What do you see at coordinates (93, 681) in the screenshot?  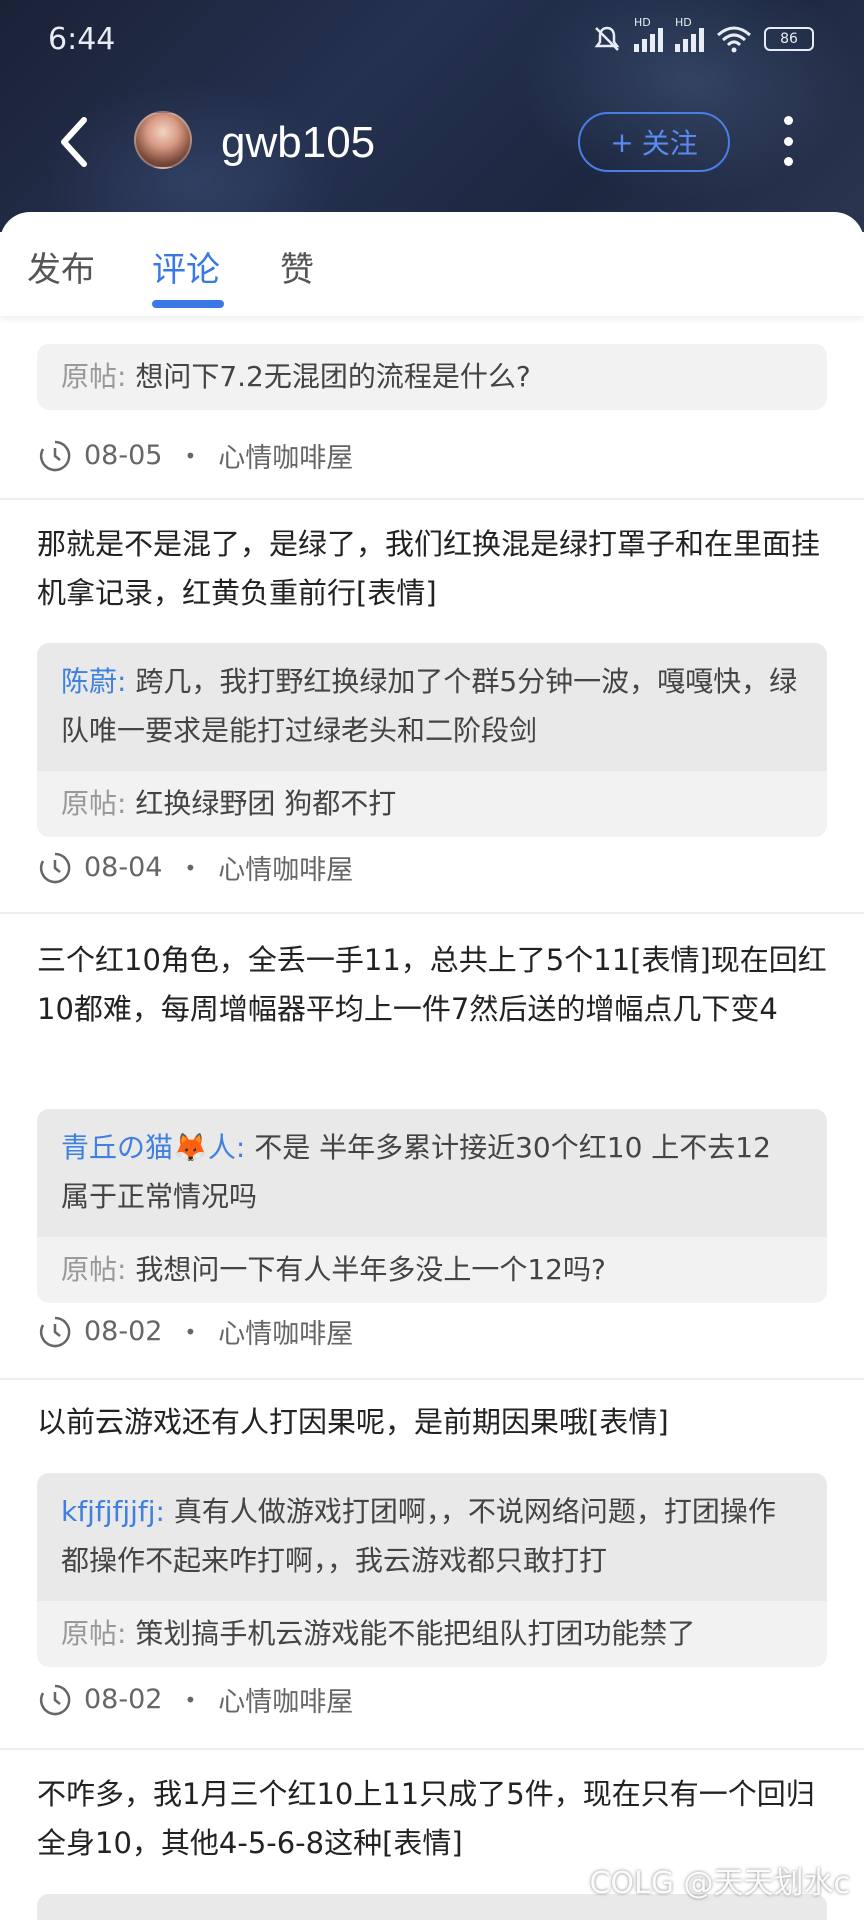 I see `reply-username: 陈蔚:` at bounding box center [93, 681].